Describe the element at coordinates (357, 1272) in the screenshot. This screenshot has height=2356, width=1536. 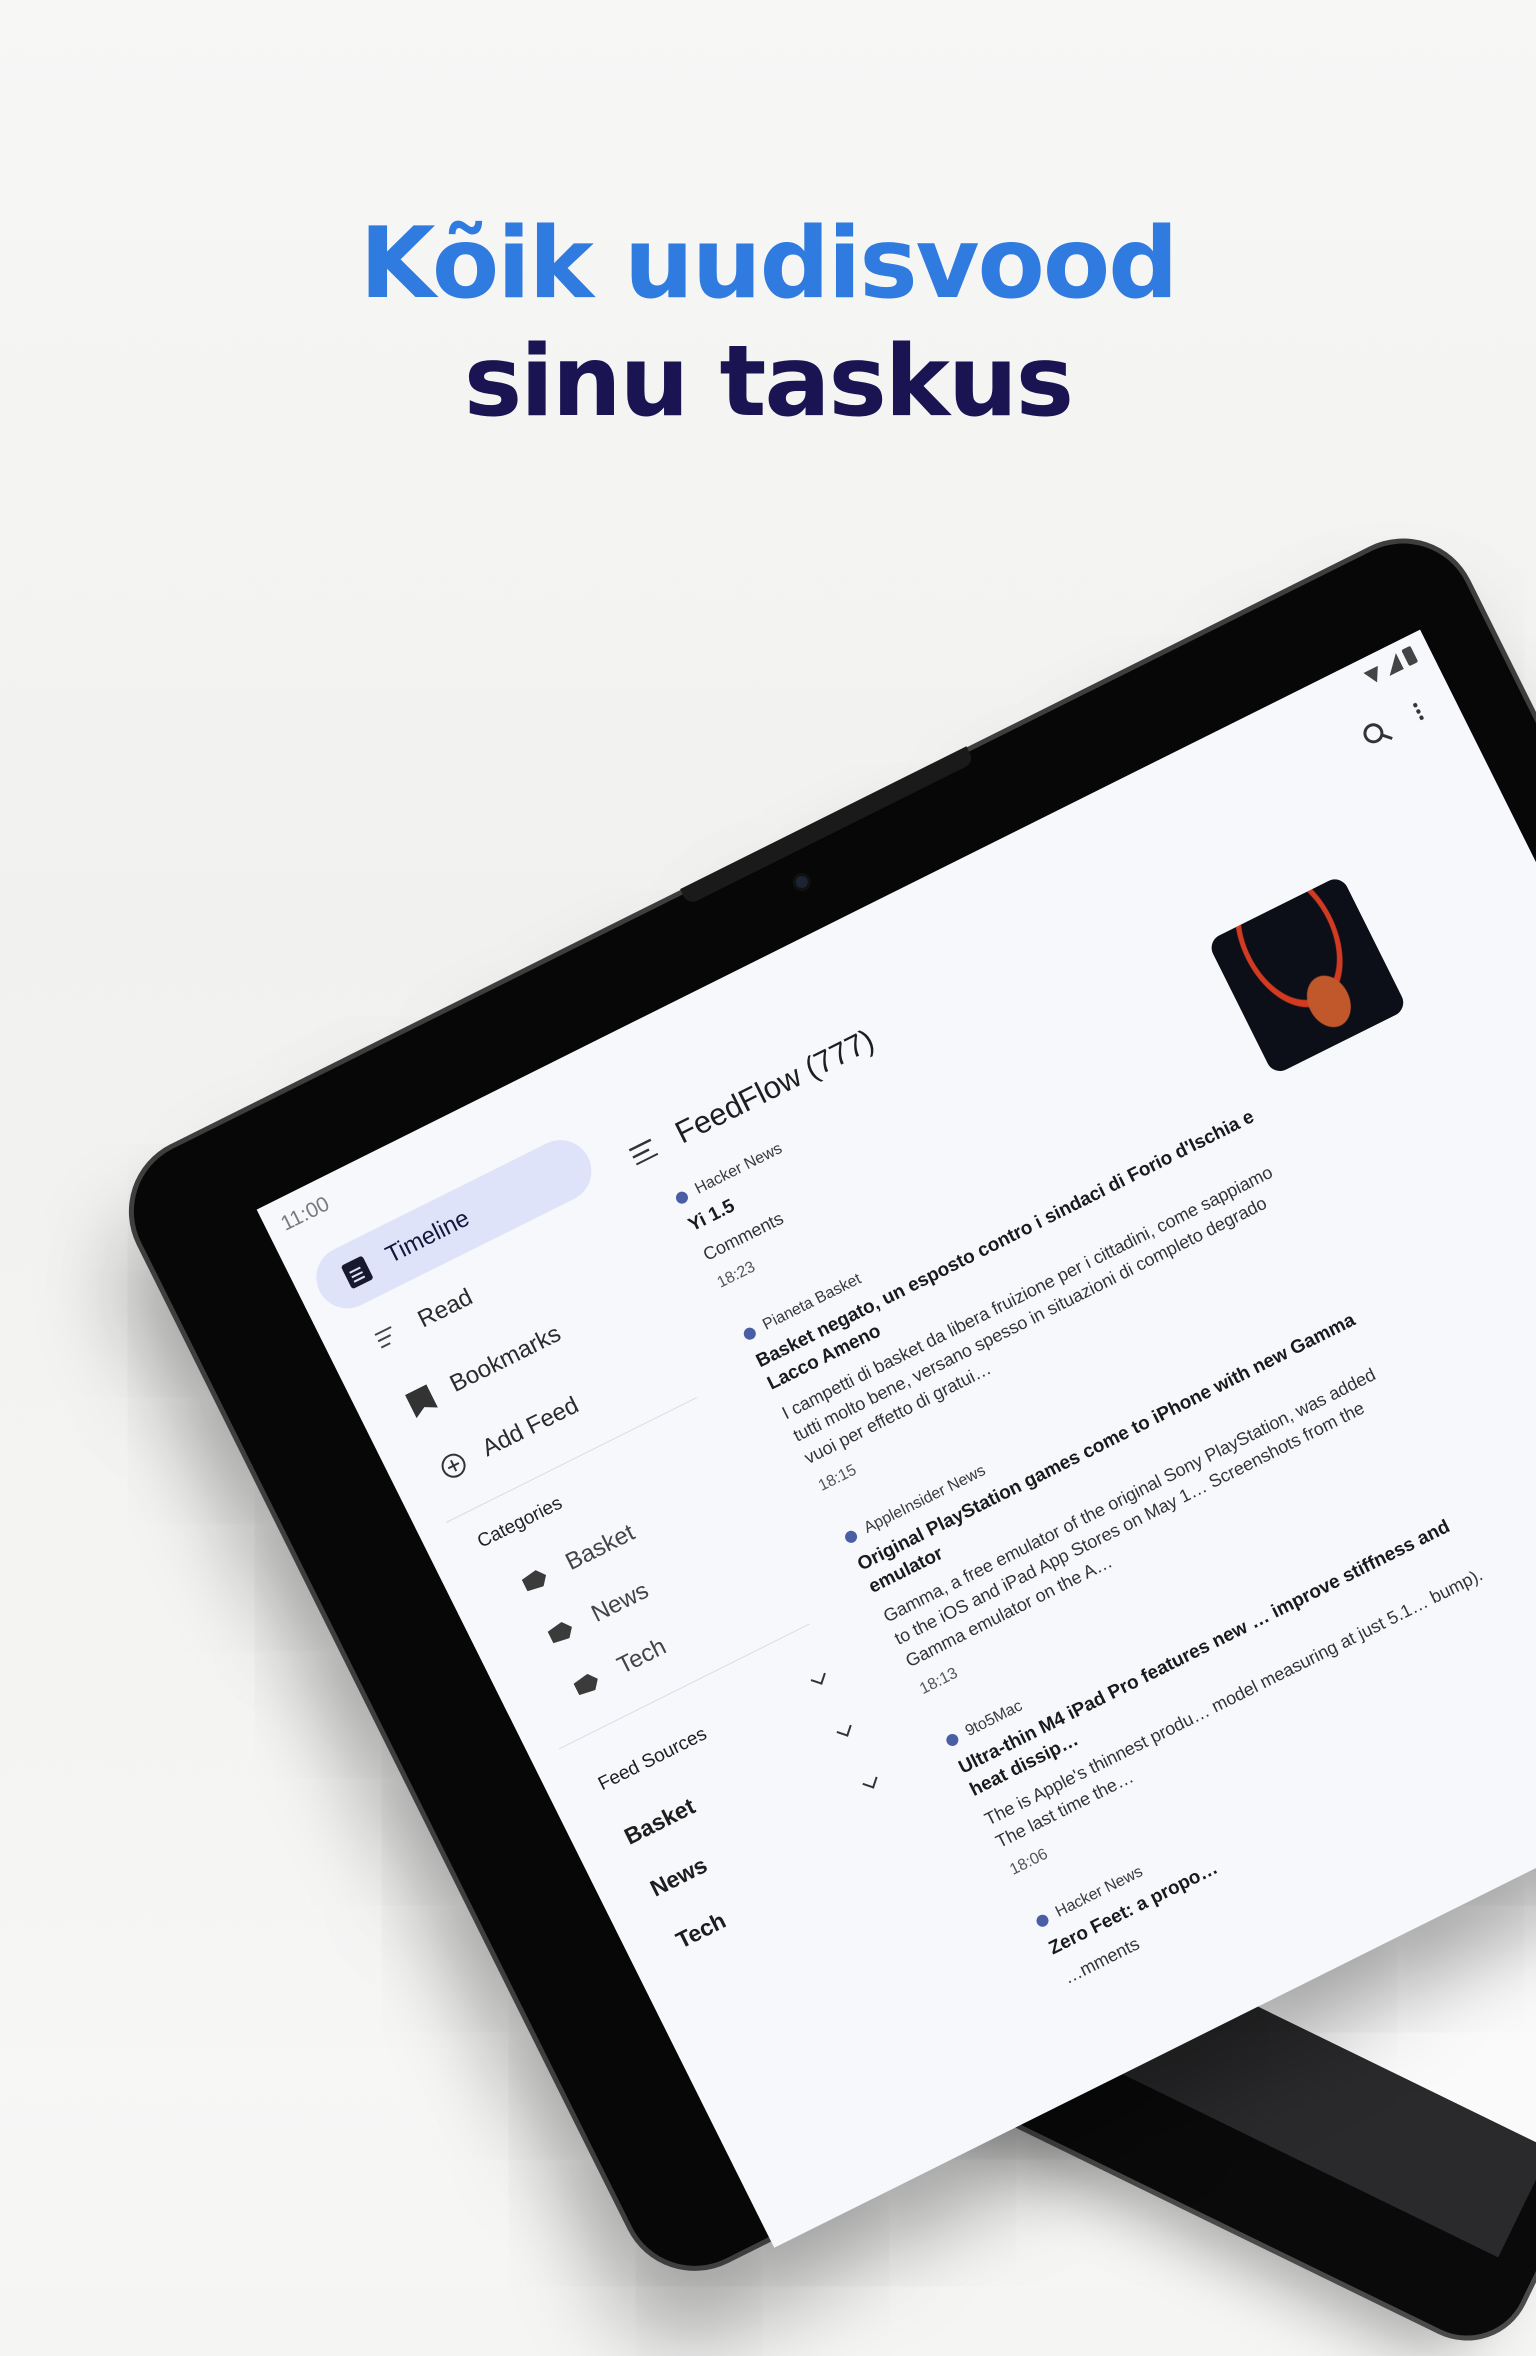
I see `document-icon` at that location.